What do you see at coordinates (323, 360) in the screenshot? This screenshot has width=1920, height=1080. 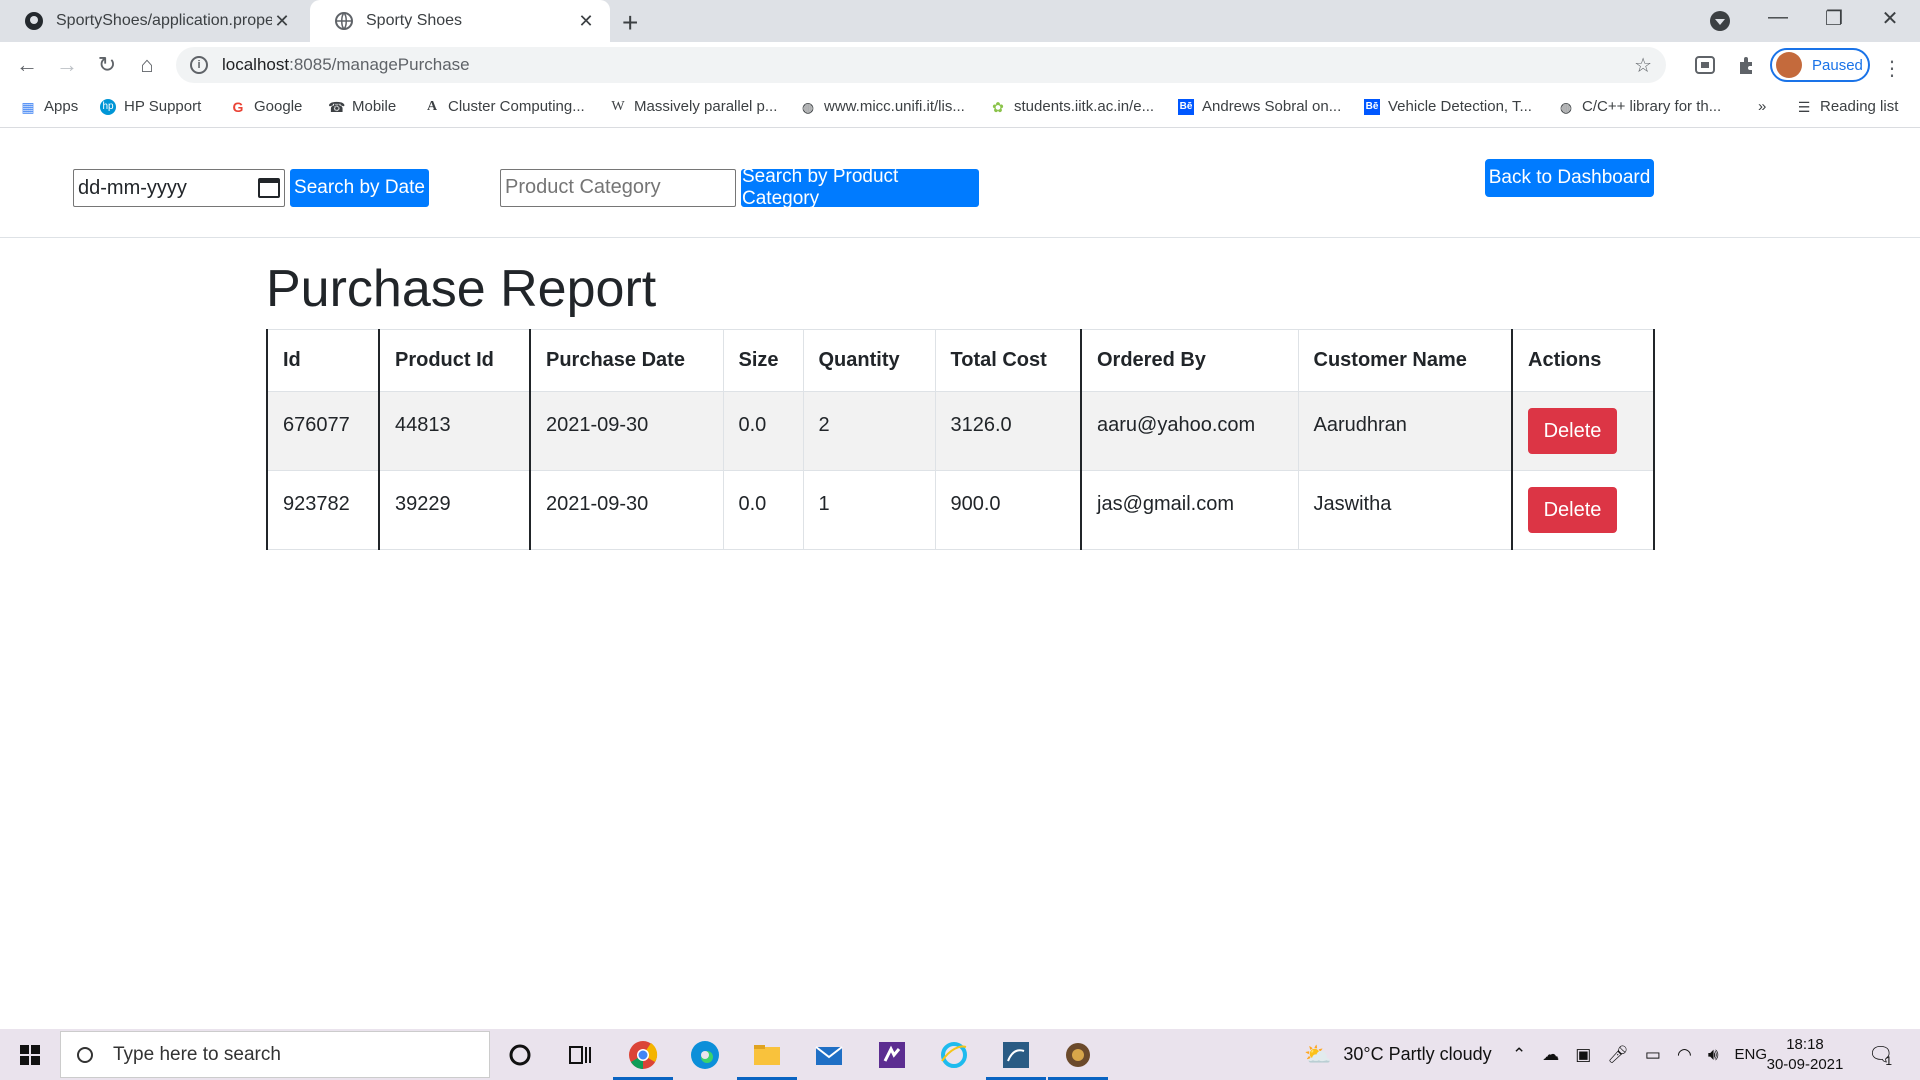 I see `column-header: Id` at bounding box center [323, 360].